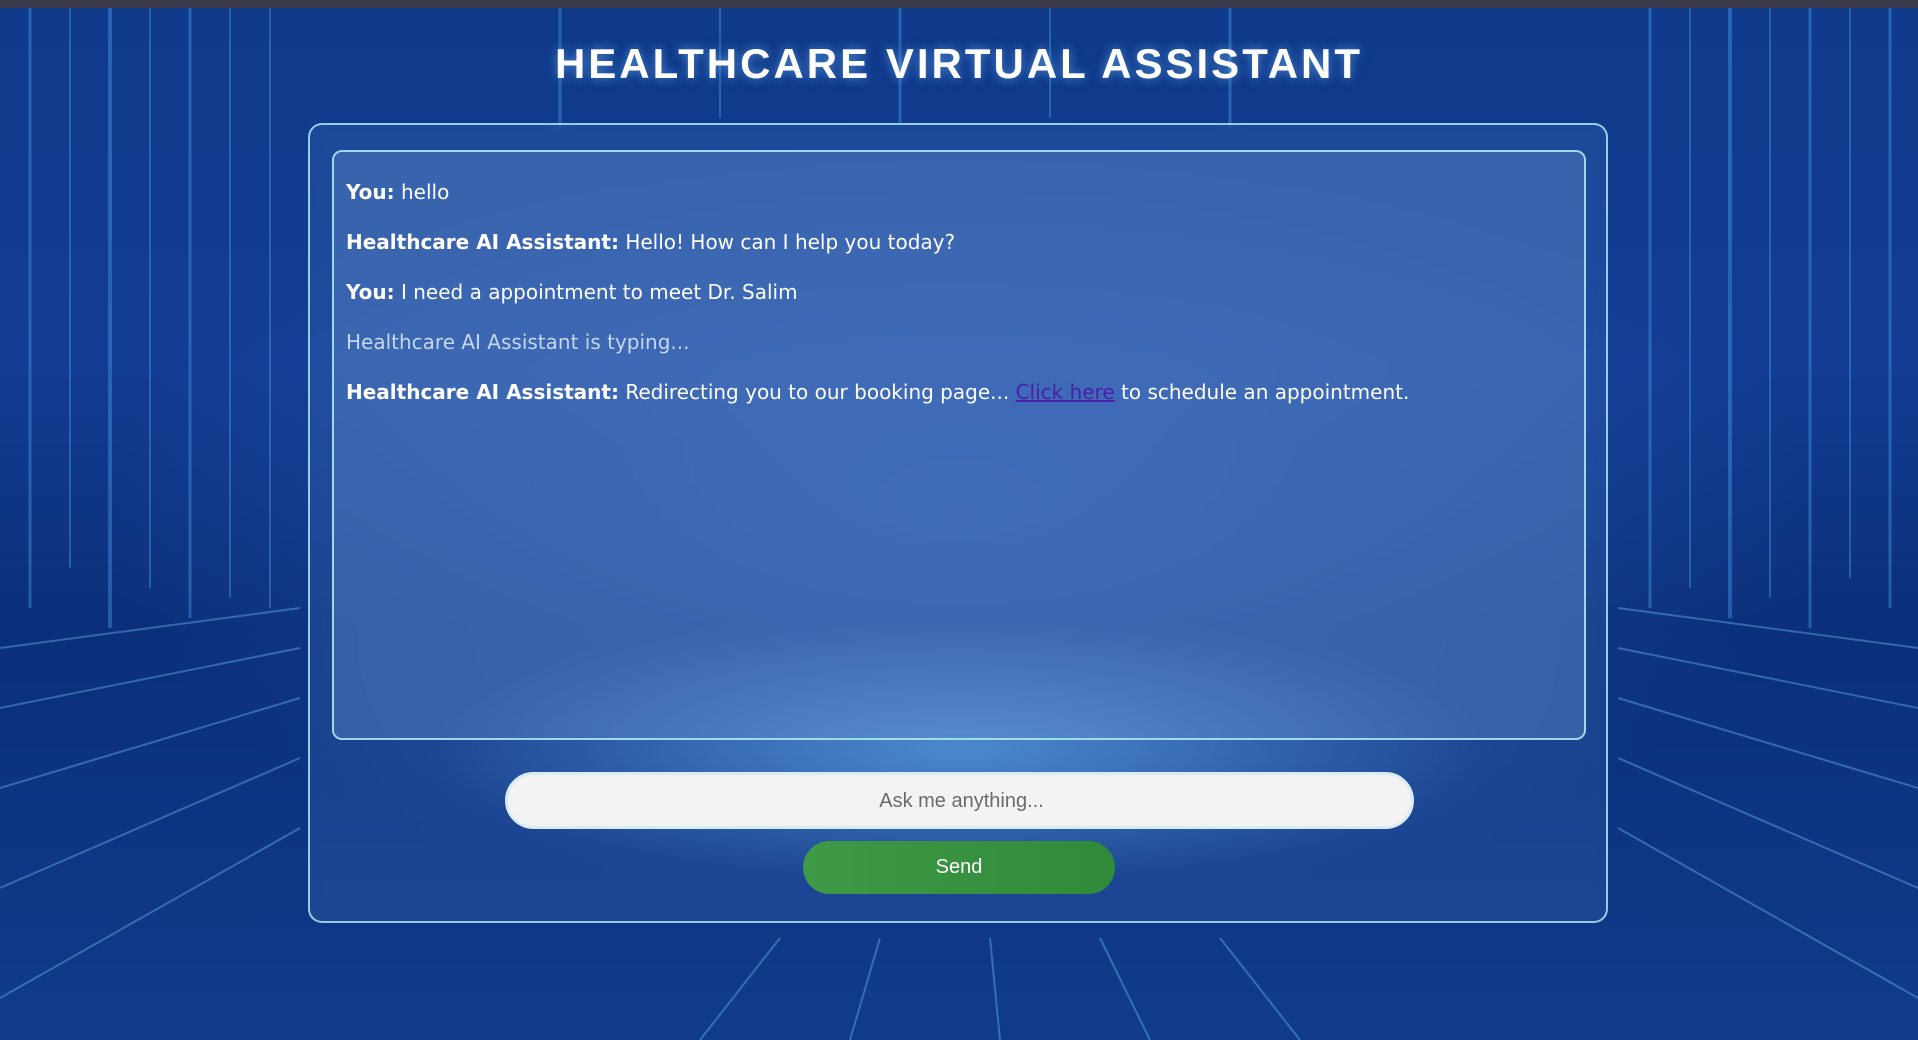 The height and width of the screenshot is (1040, 1918). I want to click on booking-link: Click here, so click(1065, 392).